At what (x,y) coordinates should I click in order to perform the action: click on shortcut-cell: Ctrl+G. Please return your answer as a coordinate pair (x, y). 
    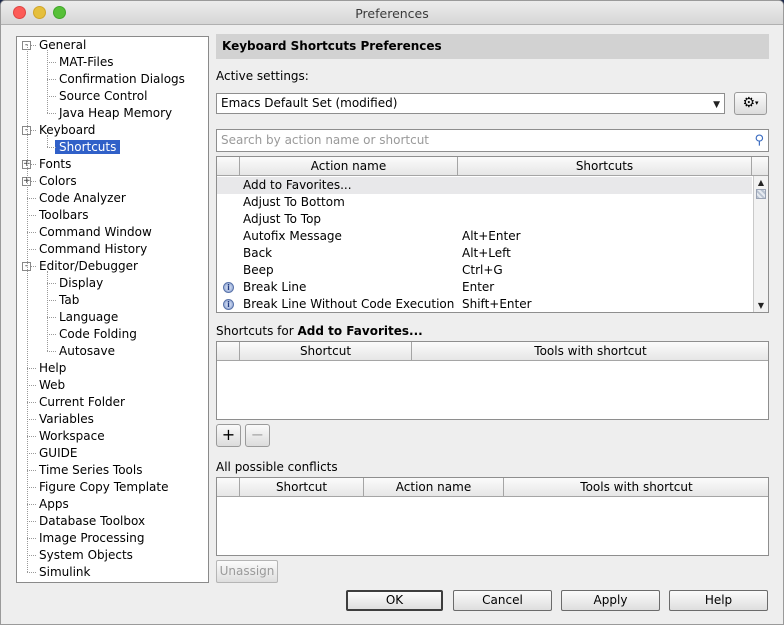
    Looking at the image, I should click on (482, 270).